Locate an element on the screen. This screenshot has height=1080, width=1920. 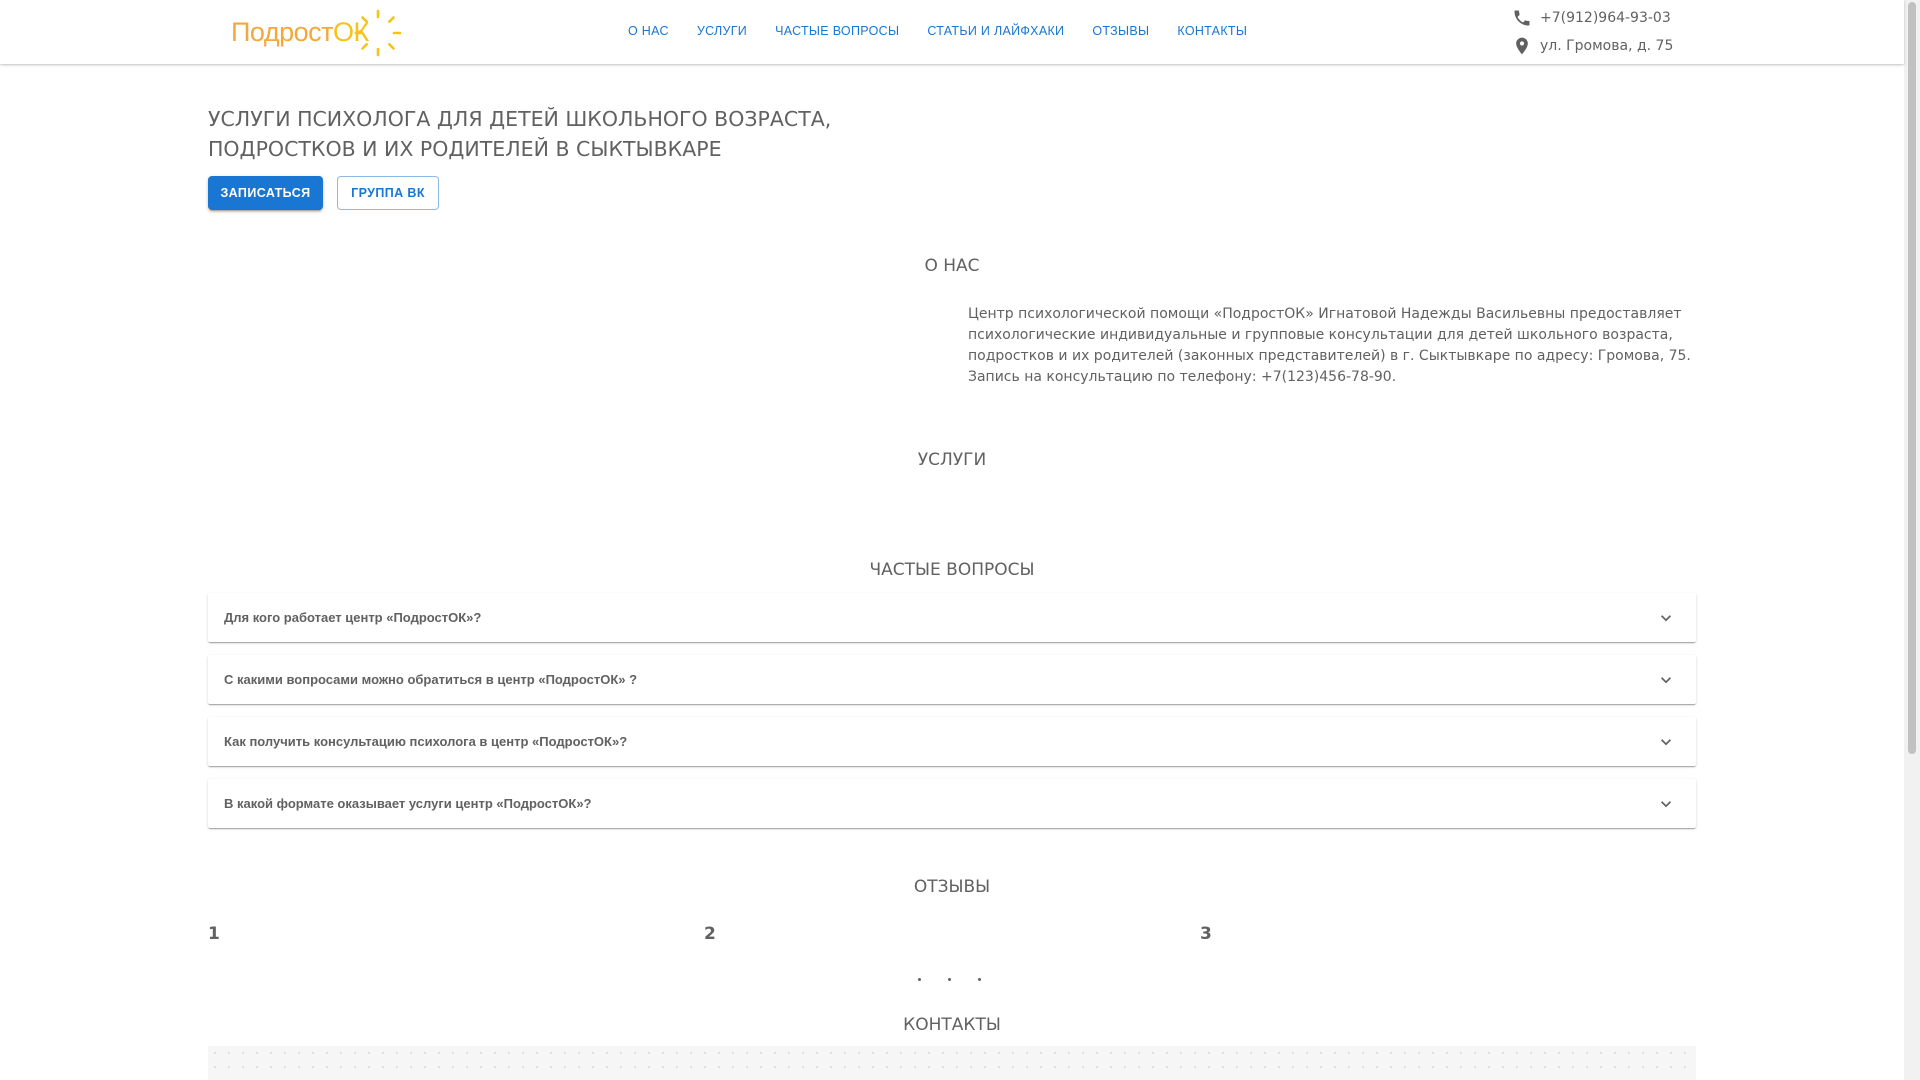
logo-text: Подрост is located at coordinates (282, 31).